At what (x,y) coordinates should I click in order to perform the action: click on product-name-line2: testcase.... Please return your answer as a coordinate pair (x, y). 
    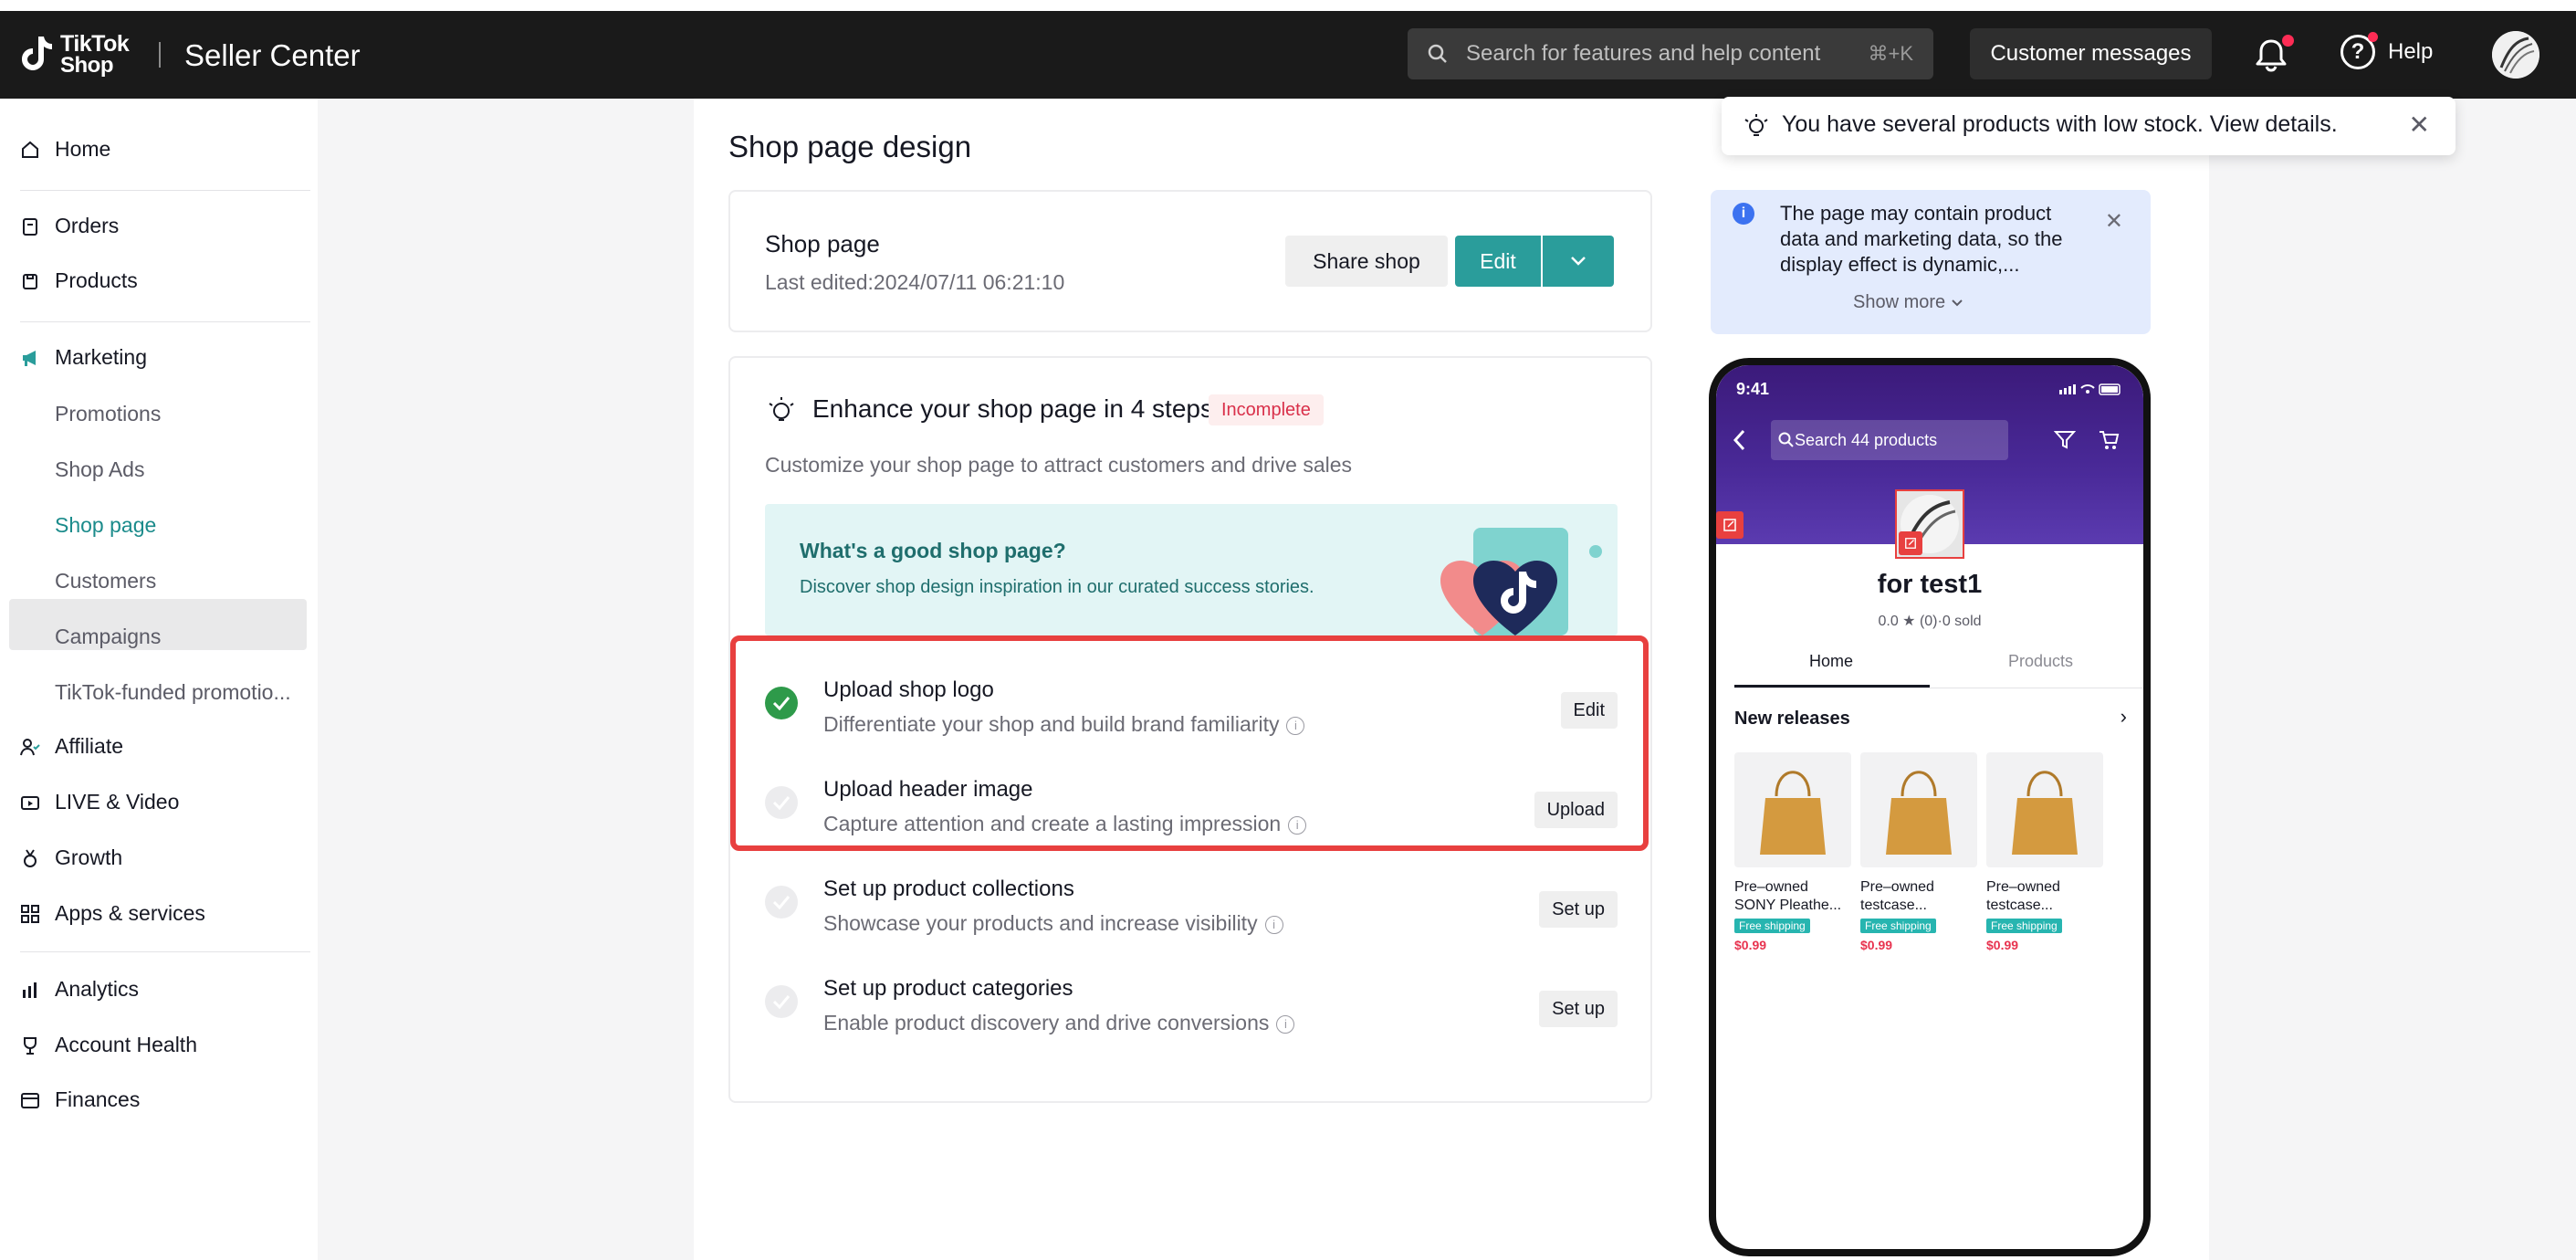
    Looking at the image, I should click on (1894, 905).